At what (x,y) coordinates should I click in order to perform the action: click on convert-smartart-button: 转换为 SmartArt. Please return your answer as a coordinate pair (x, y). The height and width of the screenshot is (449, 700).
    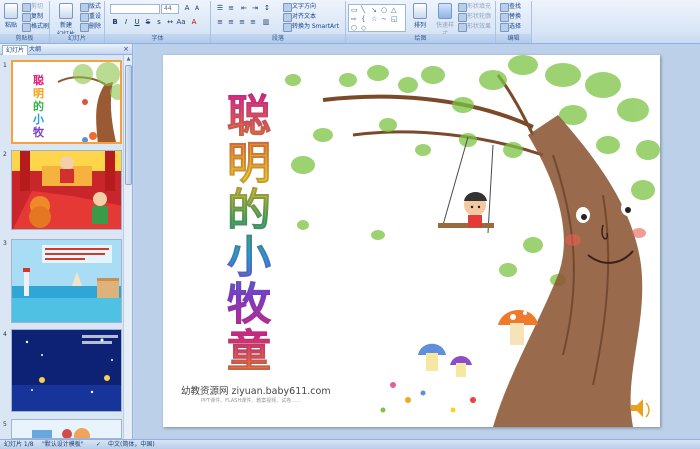
    Looking at the image, I should click on (311, 27).